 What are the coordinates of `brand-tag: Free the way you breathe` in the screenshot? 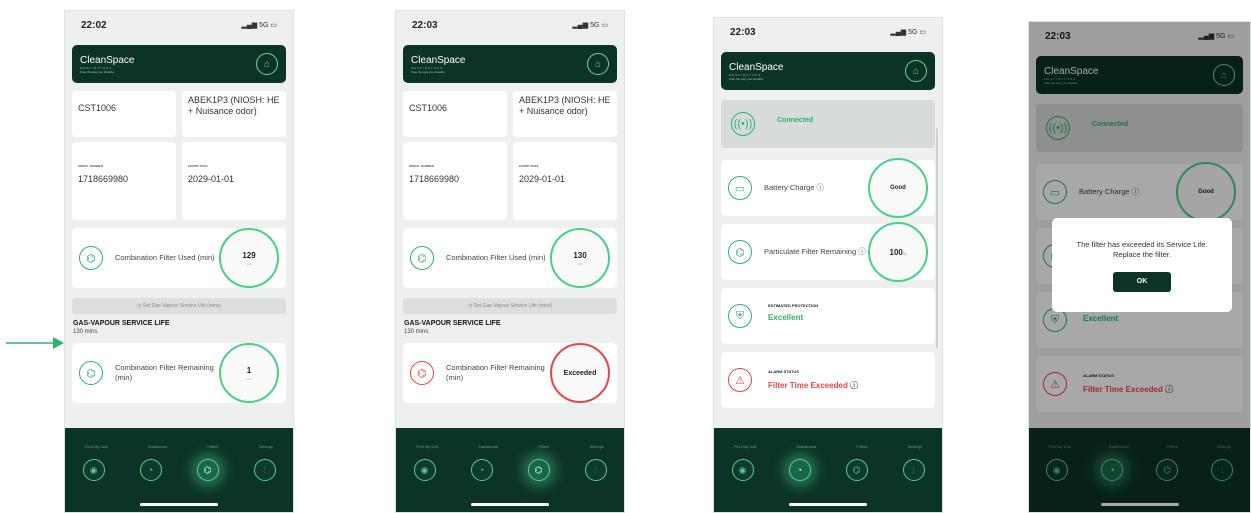 It's located at (97, 71).